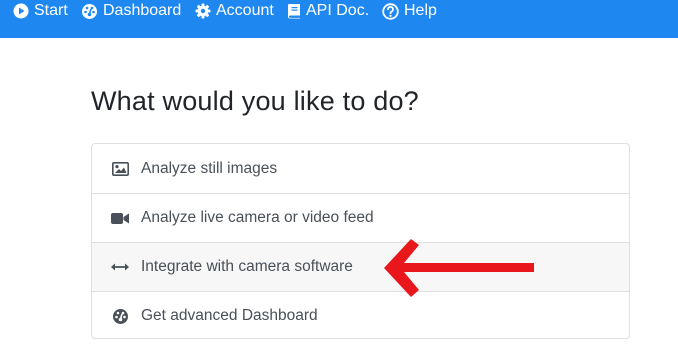  Describe the element at coordinates (338, 10) in the screenshot. I see `nav-api-doc-label: API Doc.` at that location.